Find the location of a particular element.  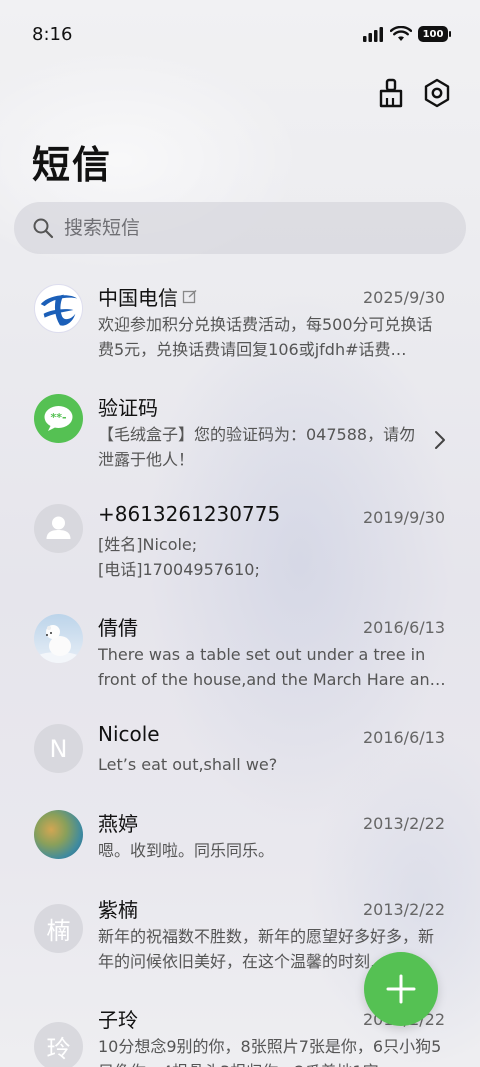

gear-icon is located at coordinates (437, 93).